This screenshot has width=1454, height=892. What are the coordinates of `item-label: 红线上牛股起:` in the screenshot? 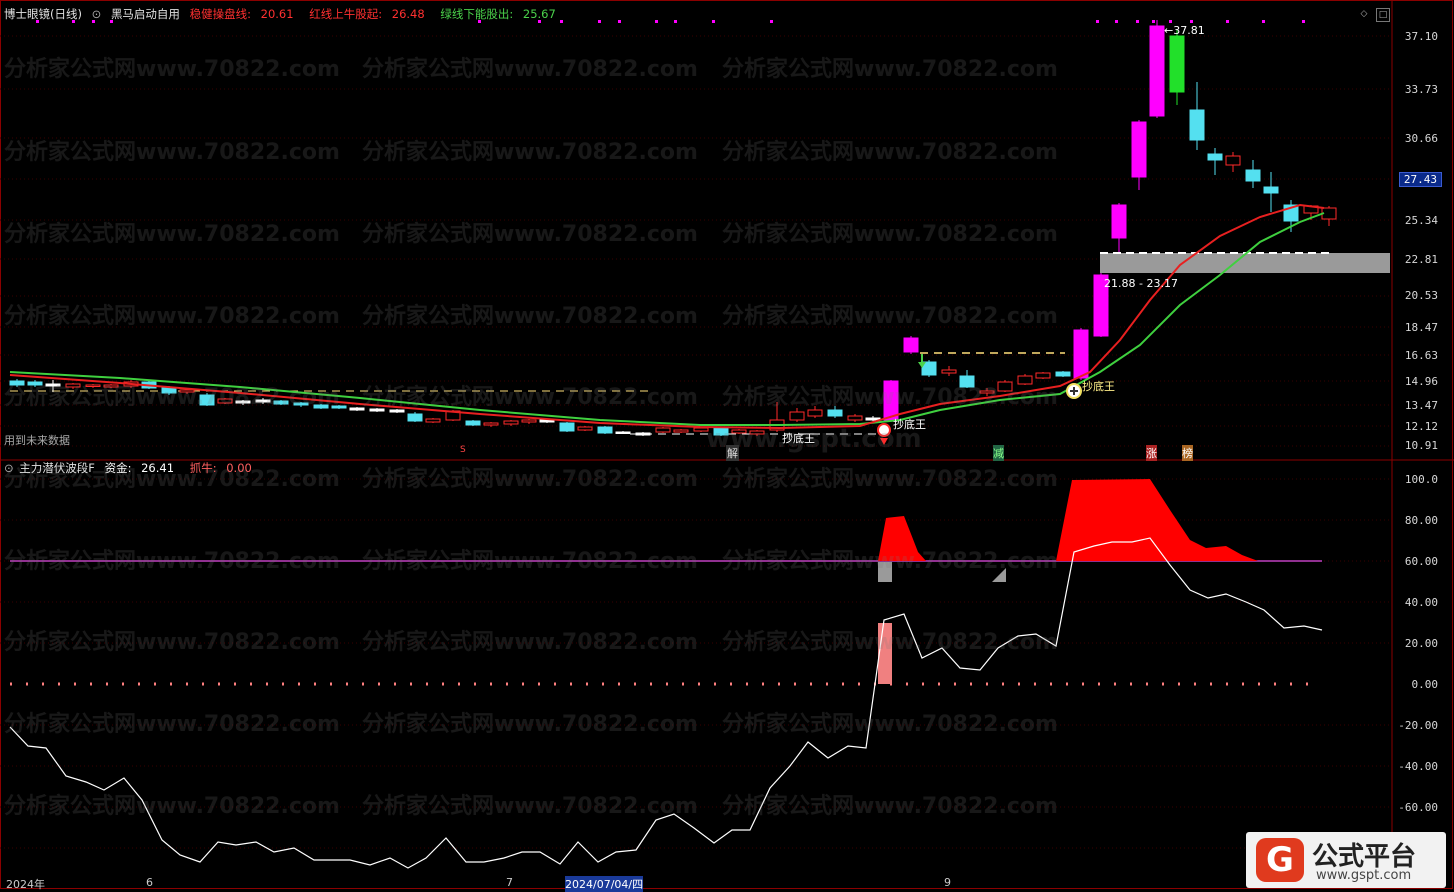 It's located at (346, 14).